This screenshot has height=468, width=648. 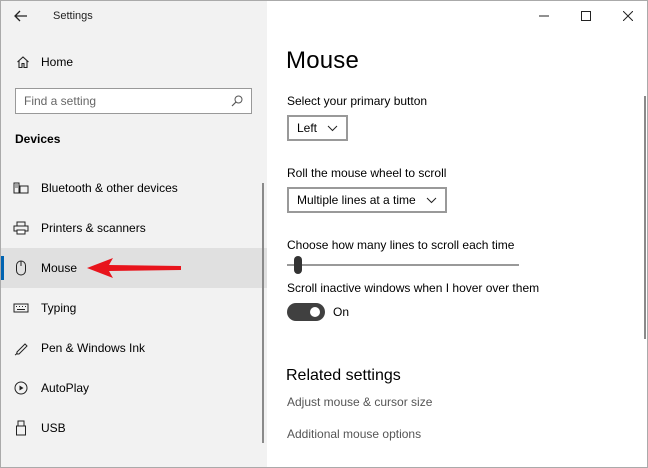 What do you see at coordinates (315, 312) in the screenshot?
I see `toggle-knob` at bounding box center [315, 312].